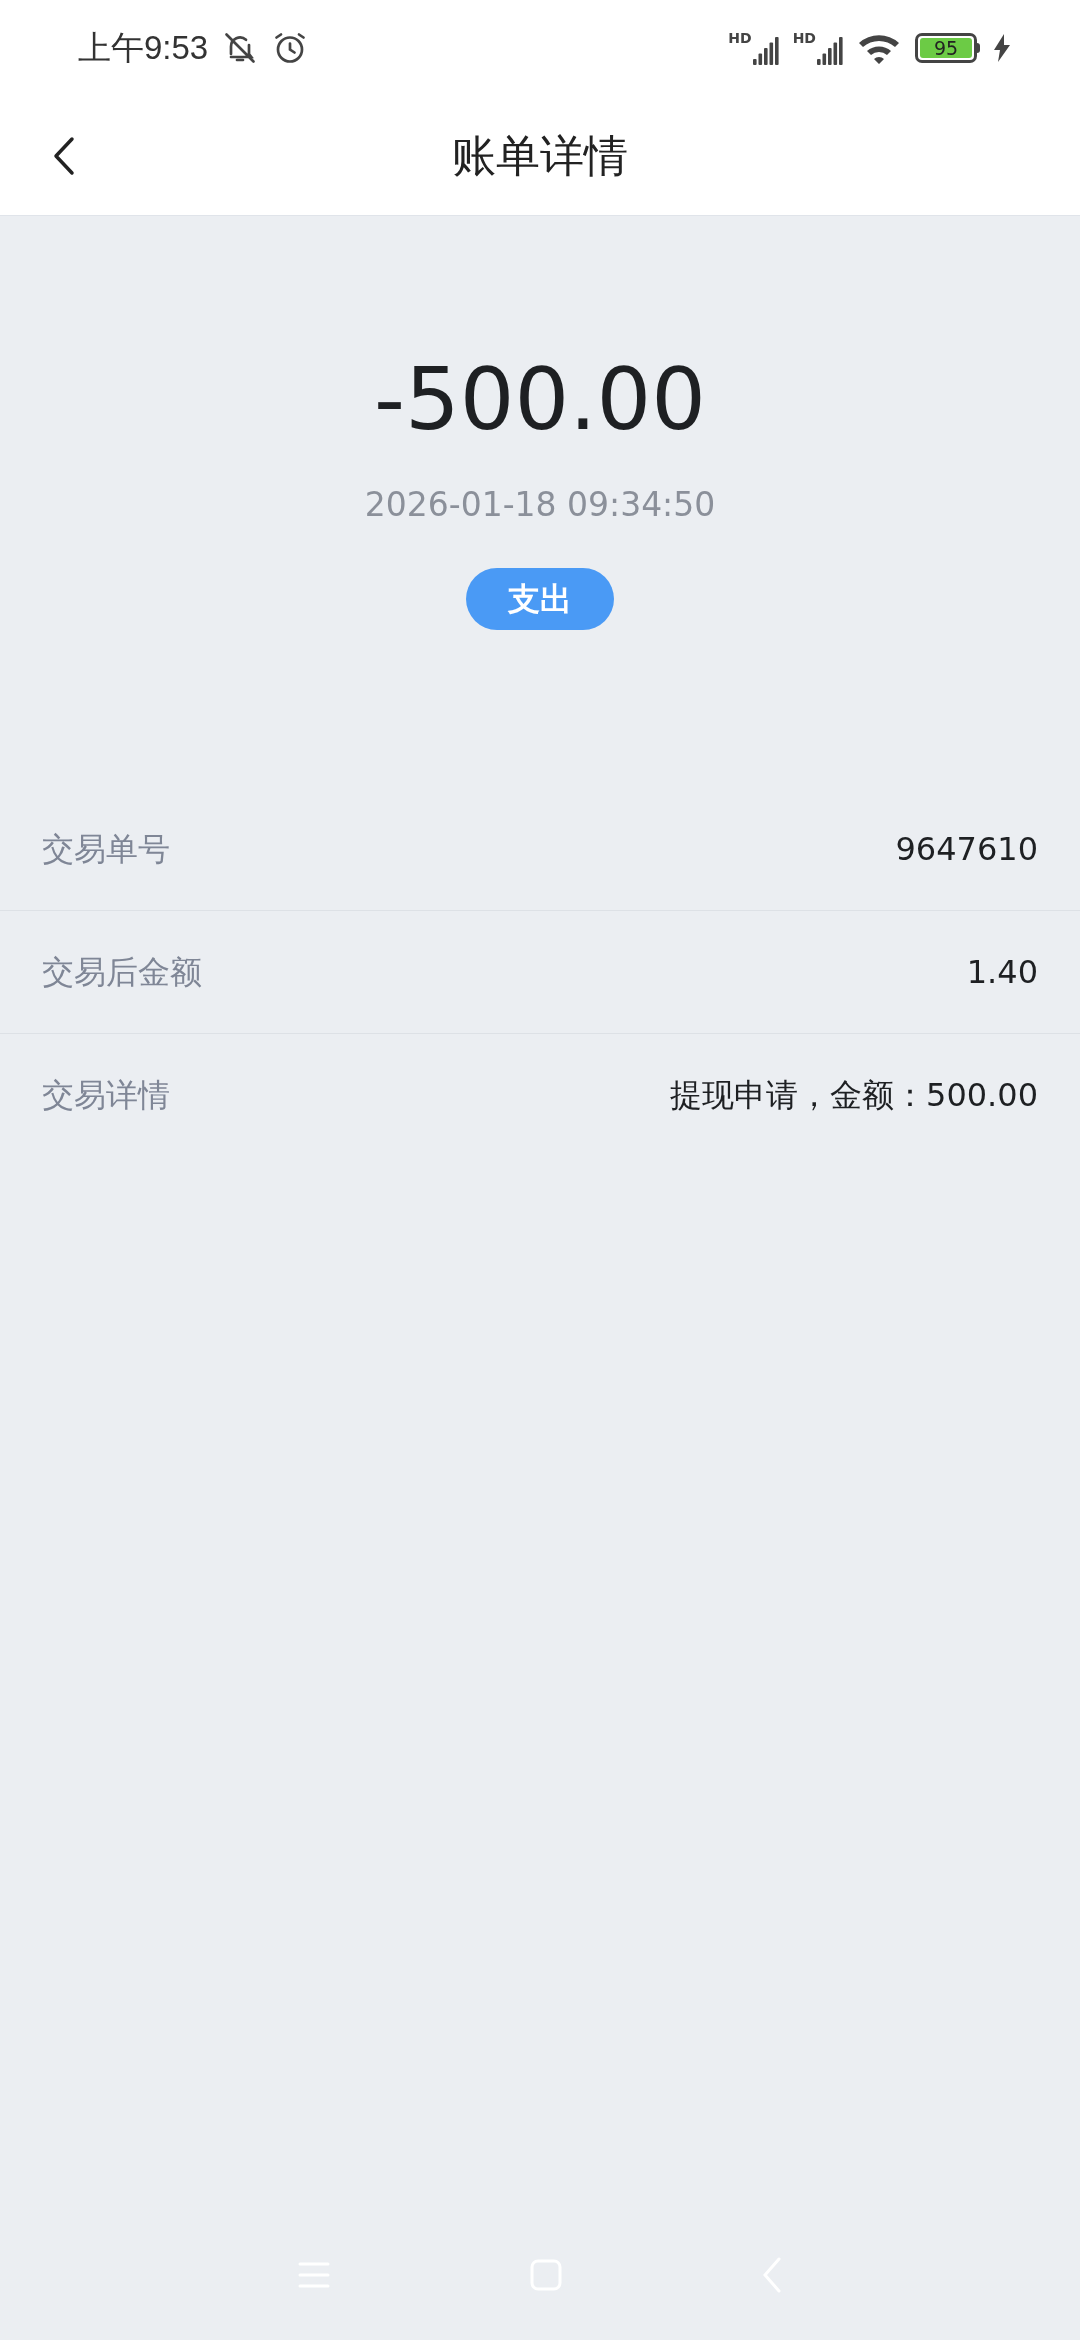 Image resolution: width=1080 pixels, height=2340 pixels. I want to click on detail-value: 1.40, so click(1002, 972).